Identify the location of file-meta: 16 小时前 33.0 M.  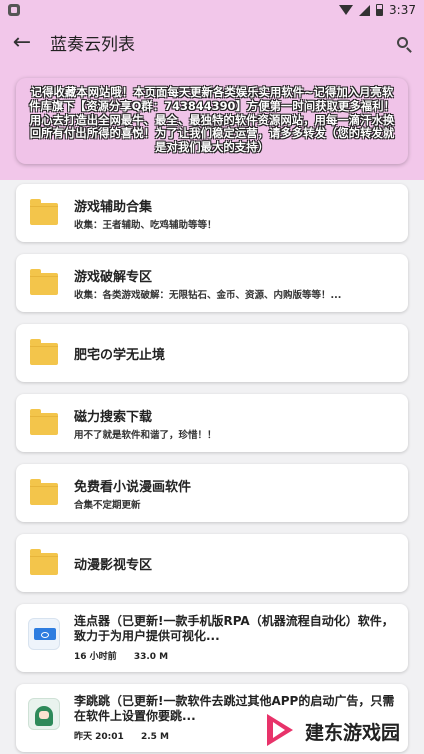
(128, 655).